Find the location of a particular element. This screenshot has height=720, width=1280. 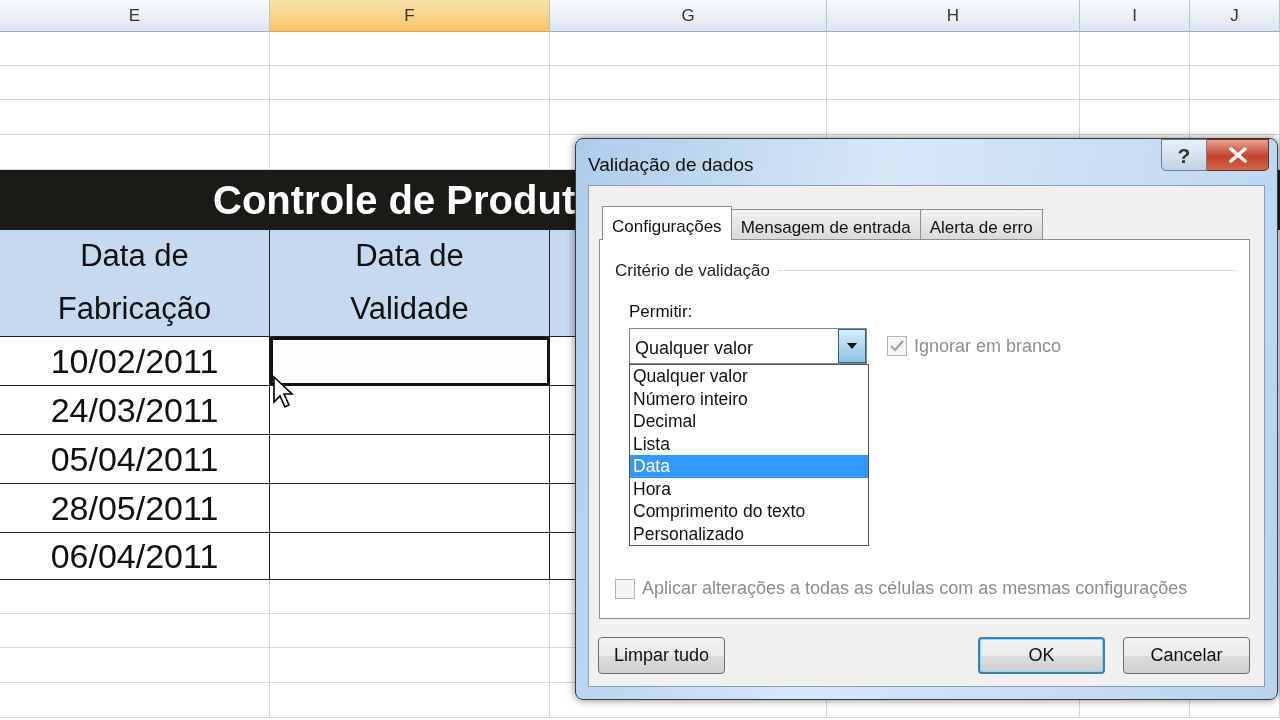

dialog-button: Limpar tudo is located at coordinates (661, 655).